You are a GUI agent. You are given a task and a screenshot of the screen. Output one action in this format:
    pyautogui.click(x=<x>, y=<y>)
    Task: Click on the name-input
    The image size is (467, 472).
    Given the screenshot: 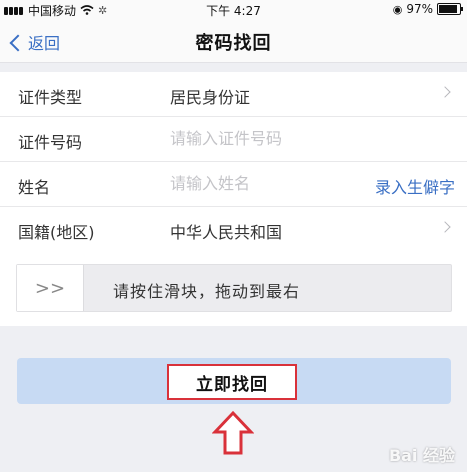 What is the action you would take?
    pyautogui.click(x=255, y=183)
    